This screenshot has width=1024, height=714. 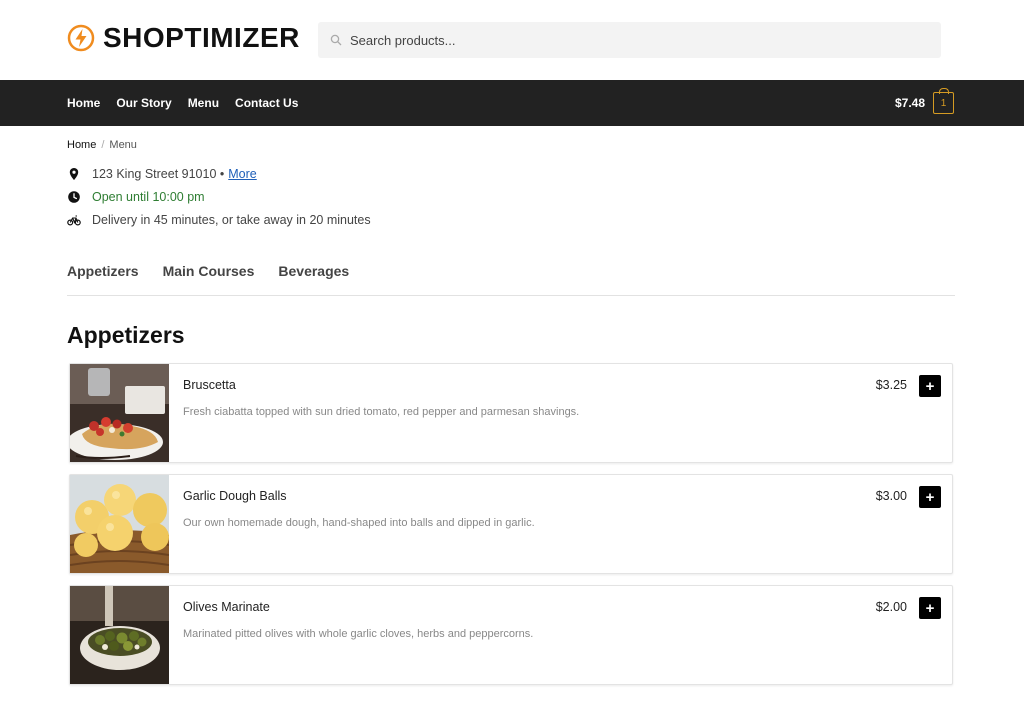 I want to click on menu-item-price: $3.00, so click(x=891, y=496).